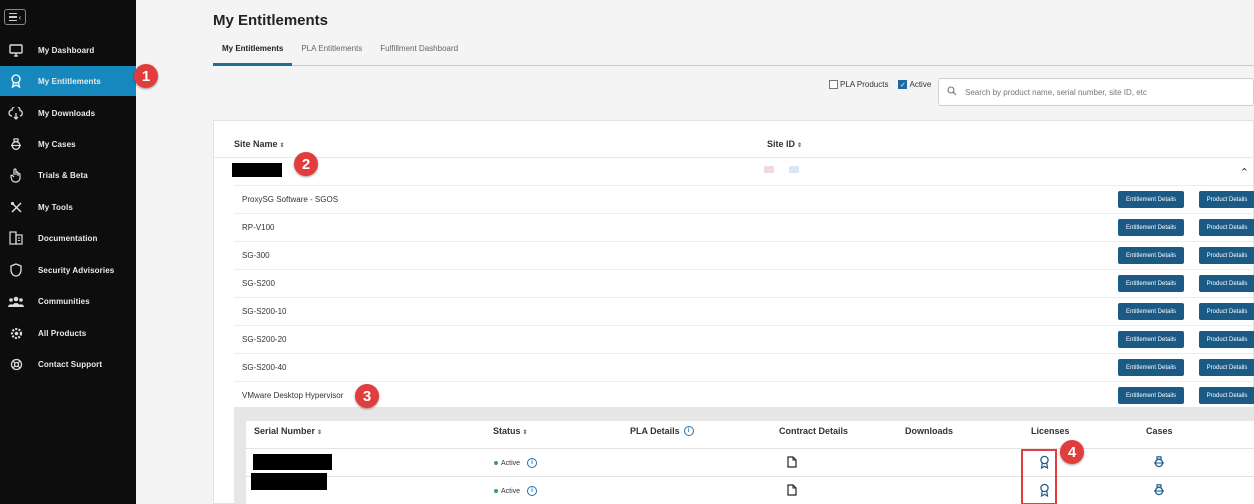 This screenshot has width=1254, height=504. I want to click on site-id-header: Site ID ⇕, so click(784, 144).